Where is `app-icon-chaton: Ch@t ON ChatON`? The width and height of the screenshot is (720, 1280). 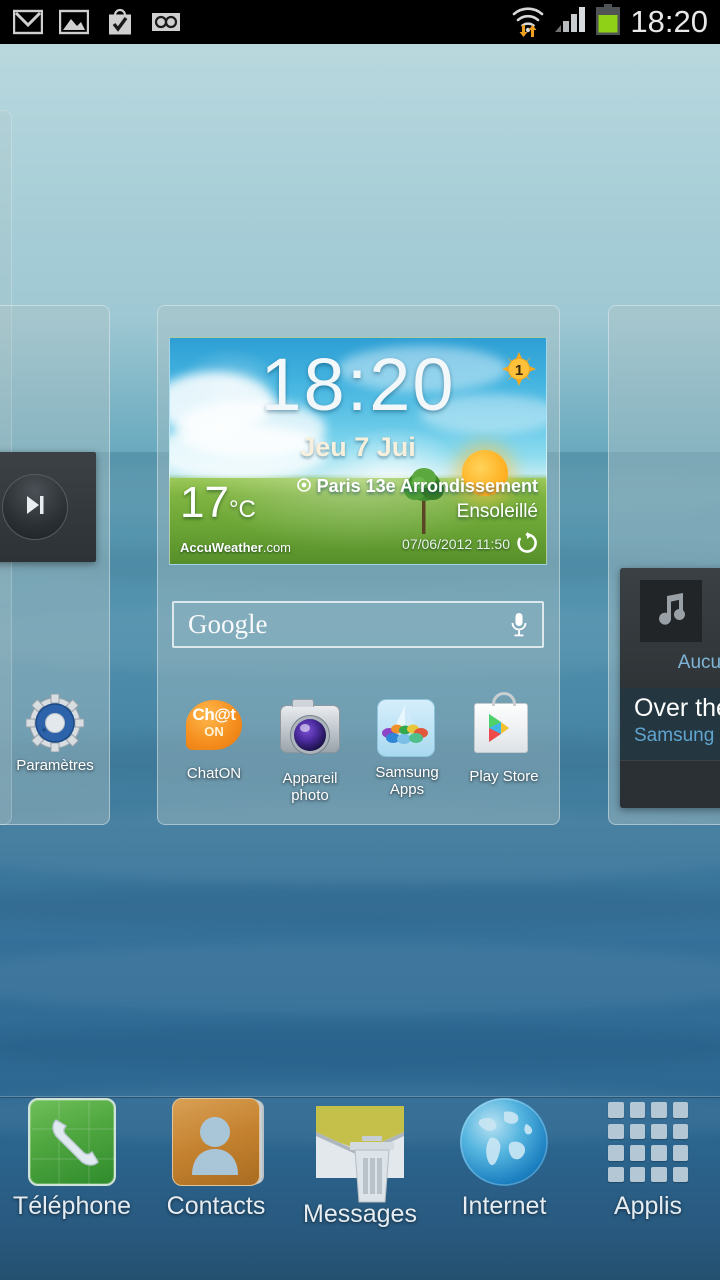
app-icon-chaton: Ch@t ON ChatON is located at coordinates (214, 739).